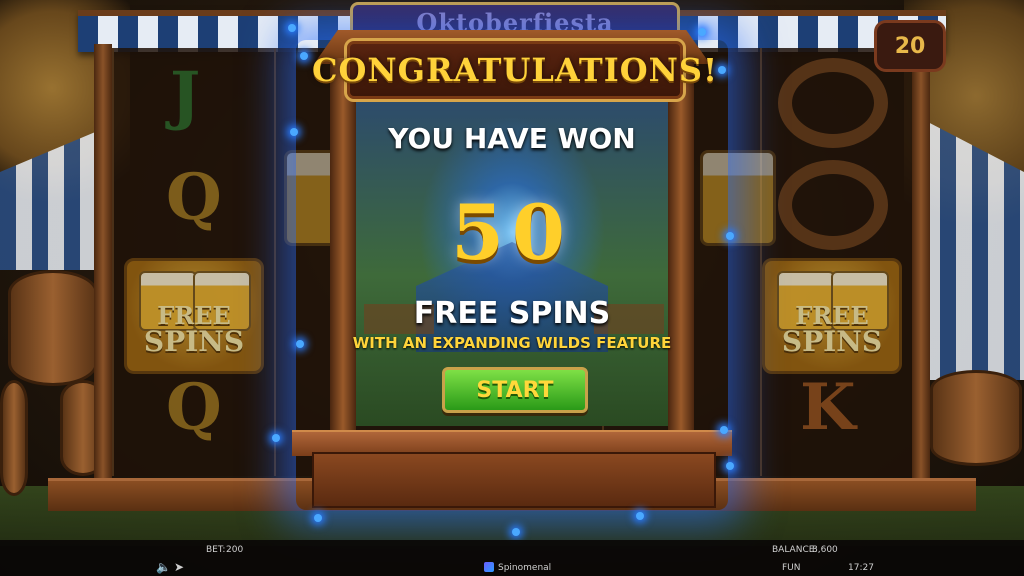 This screenshot has height=576, width=1024. What do you see at coordinates (185, 95) in the screenshot?
I see `symbol-letter: J` at bounding box center [185, 95].